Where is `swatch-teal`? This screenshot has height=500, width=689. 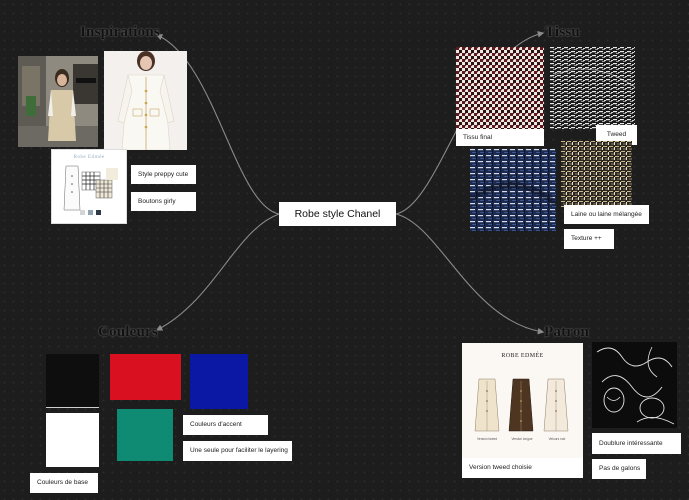 swatch-teal is located at coordinates (145, 435).